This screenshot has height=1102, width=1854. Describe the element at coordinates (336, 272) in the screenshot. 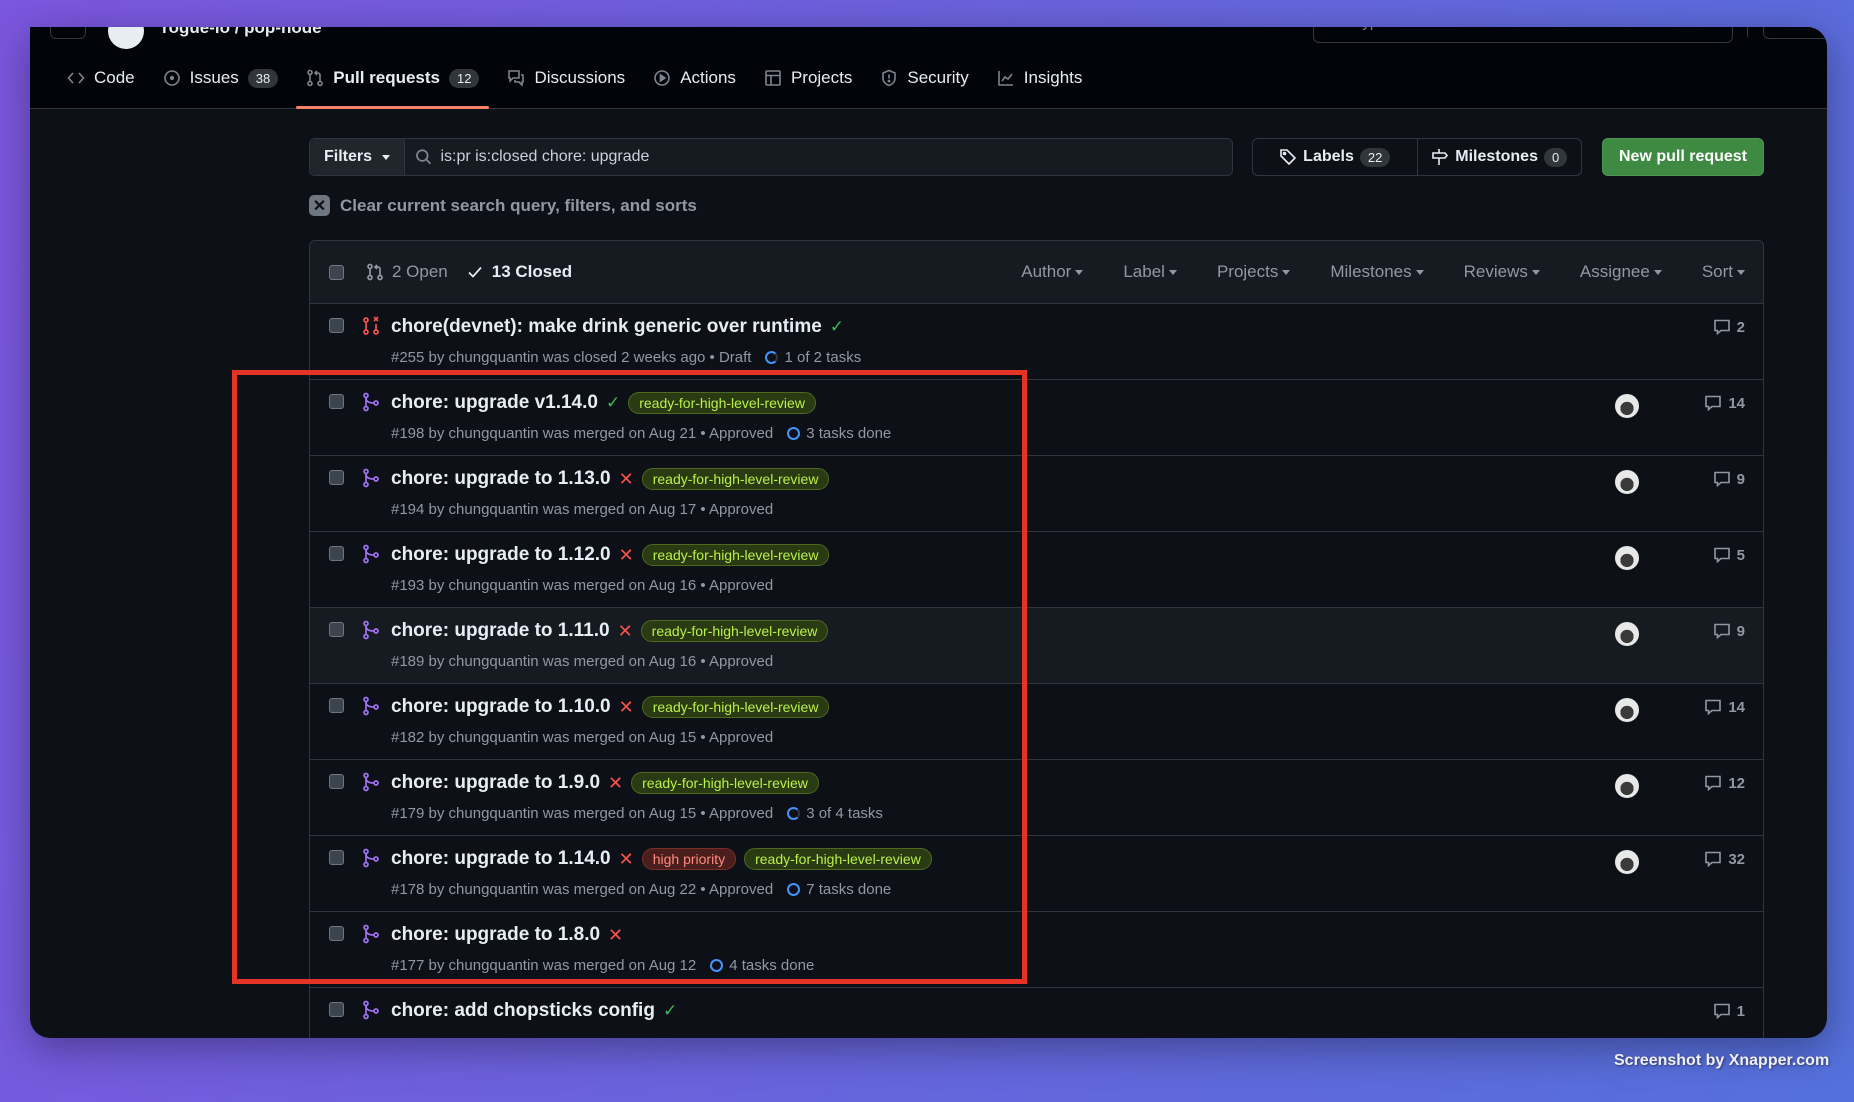

I see `select-all-checkbox` at that location.